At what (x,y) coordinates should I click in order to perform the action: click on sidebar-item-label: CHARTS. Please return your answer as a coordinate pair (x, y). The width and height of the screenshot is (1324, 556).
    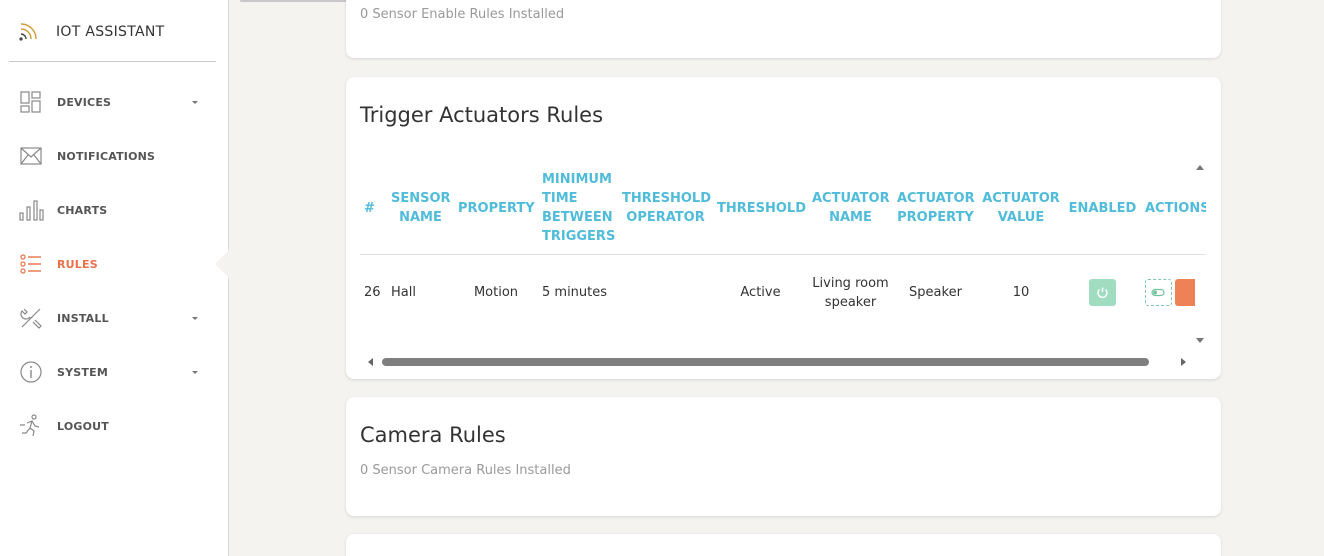
    Looking at the image, I should click on (82, 210).